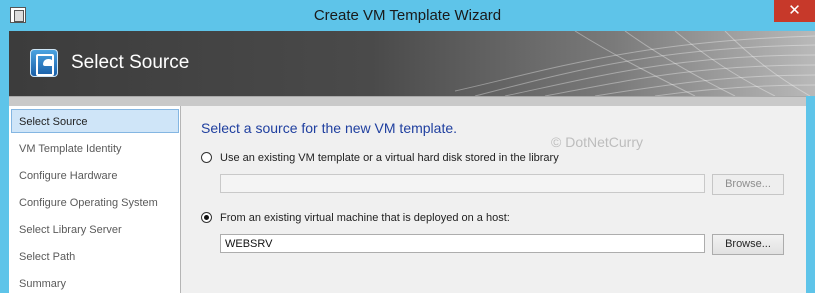 This screenshot has width=815, height=293. What do you see at coordinates (794, 11) in the screenshot?
I see `close-button: ✕` at bounding box center [794, 11].